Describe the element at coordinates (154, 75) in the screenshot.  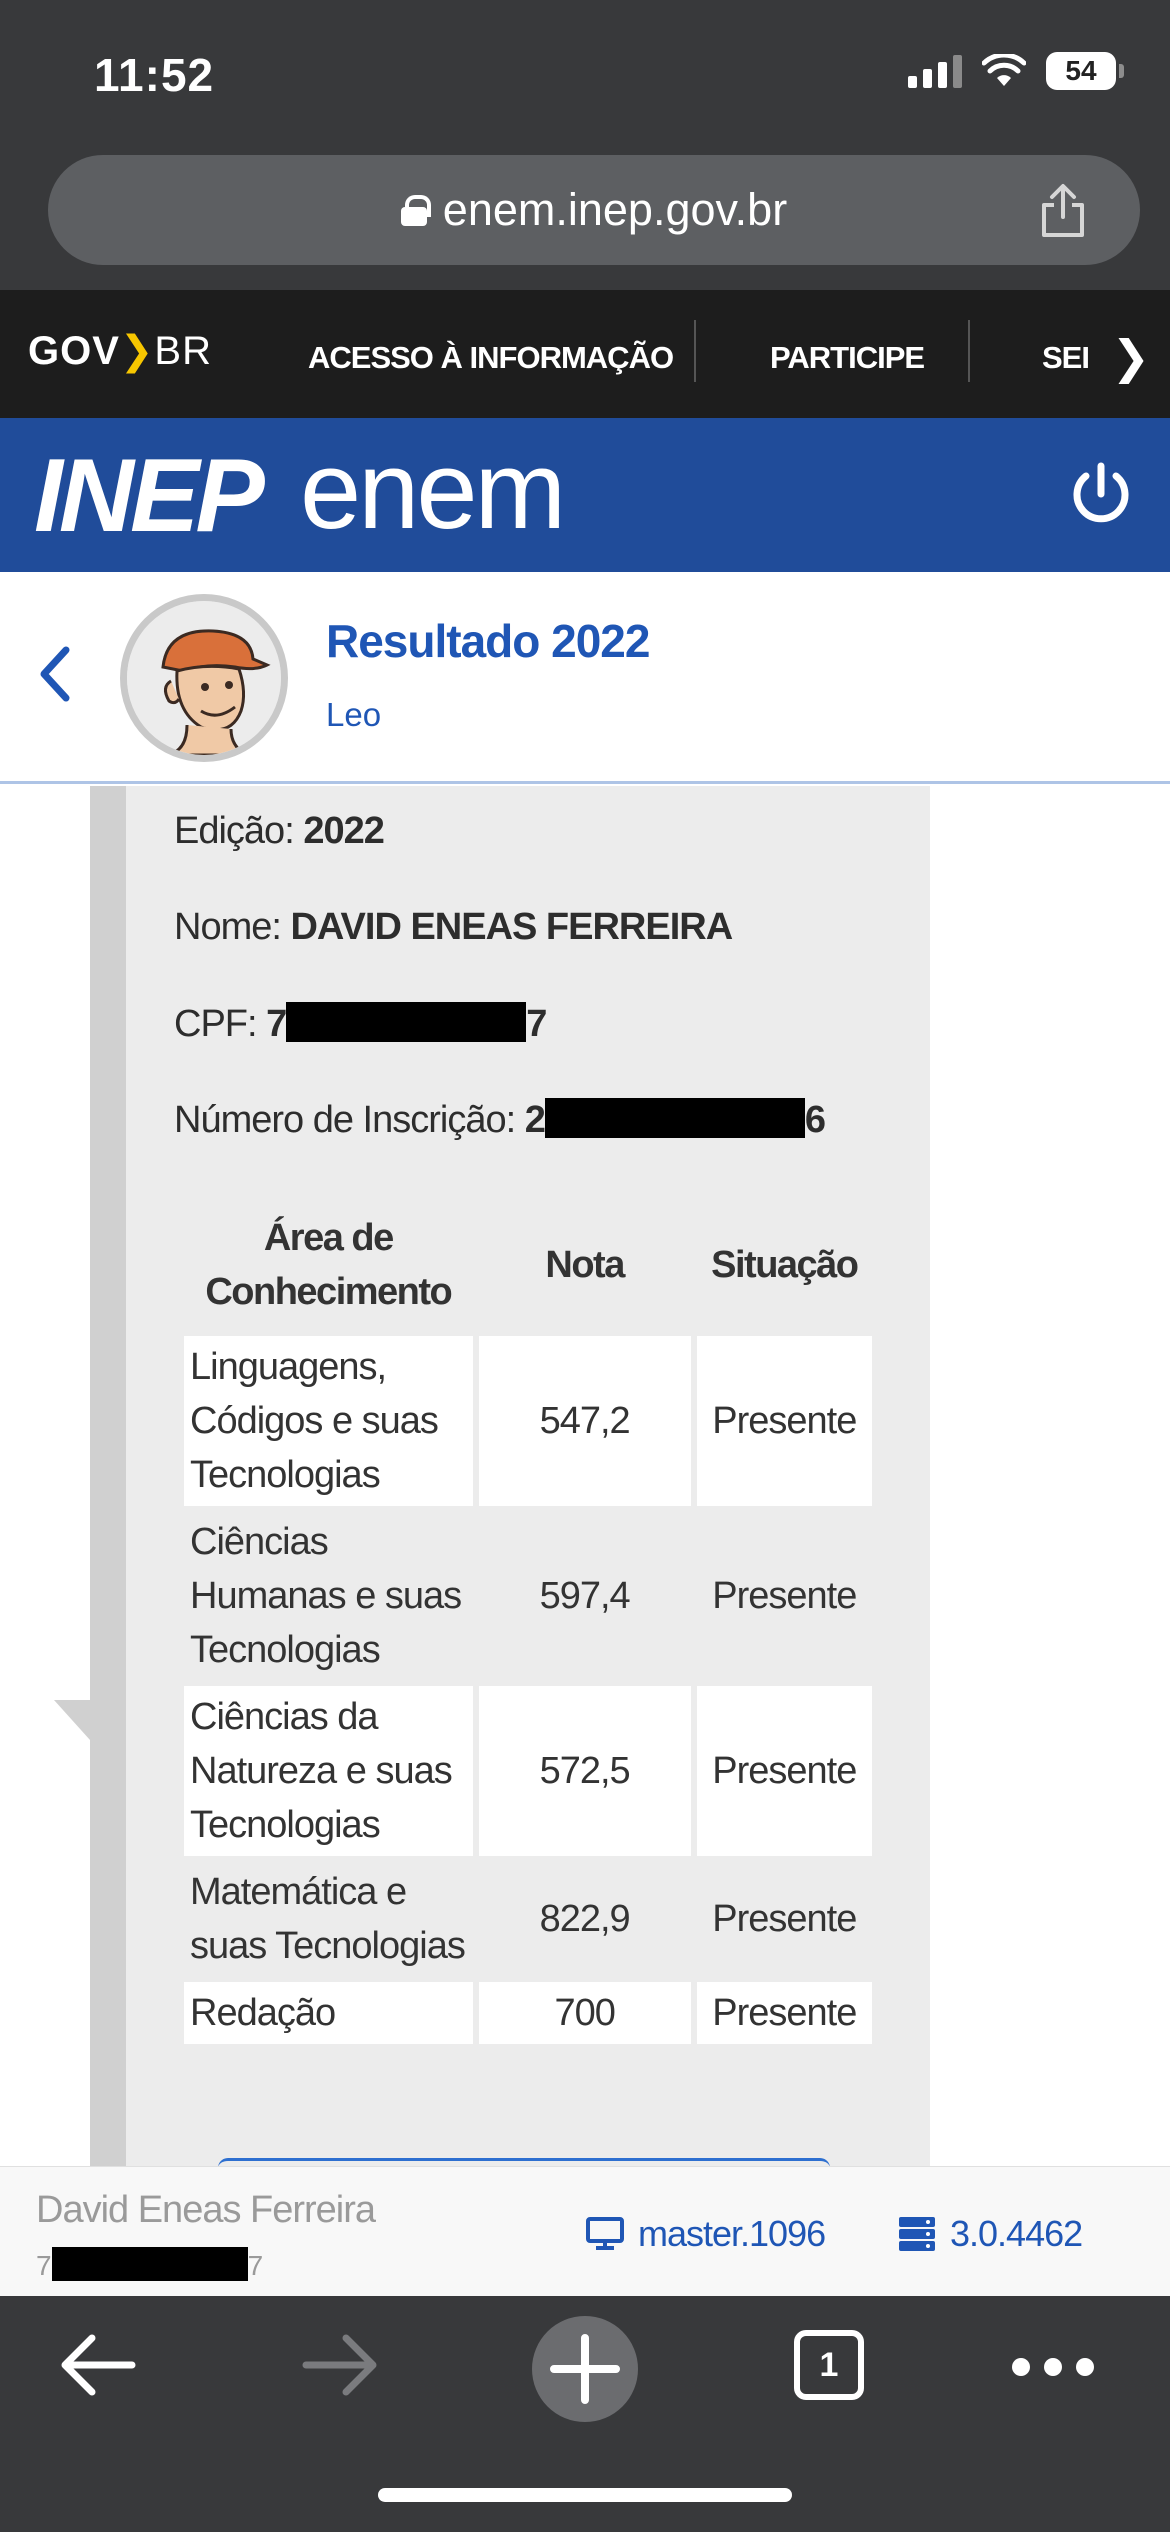
I see `status-time: 11:52` at that location.